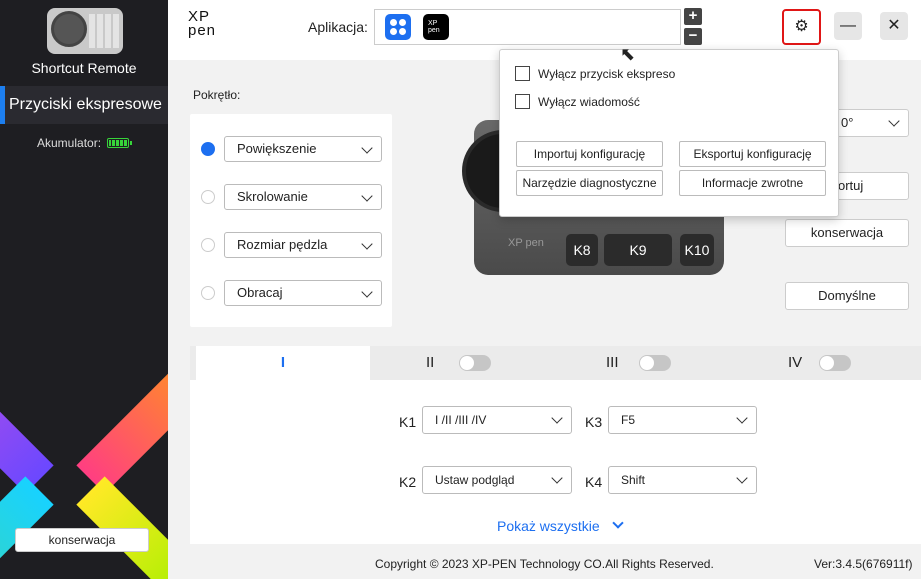 The width and height of the screenshot is (921, 579). What do you see at coordinates (638, 250) in the screenshot?
I see `device-key: K9` at bounding box center [638, 250].